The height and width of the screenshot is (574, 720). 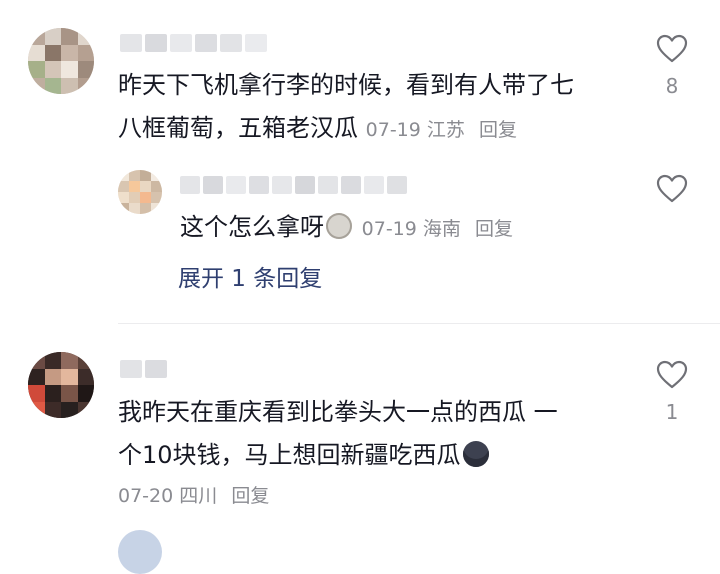 What do you see at coordinates (252, 227) in the screenshot?
I see `reply-text-content: 这个怎么拿呀` at bounding box center [252, 227].